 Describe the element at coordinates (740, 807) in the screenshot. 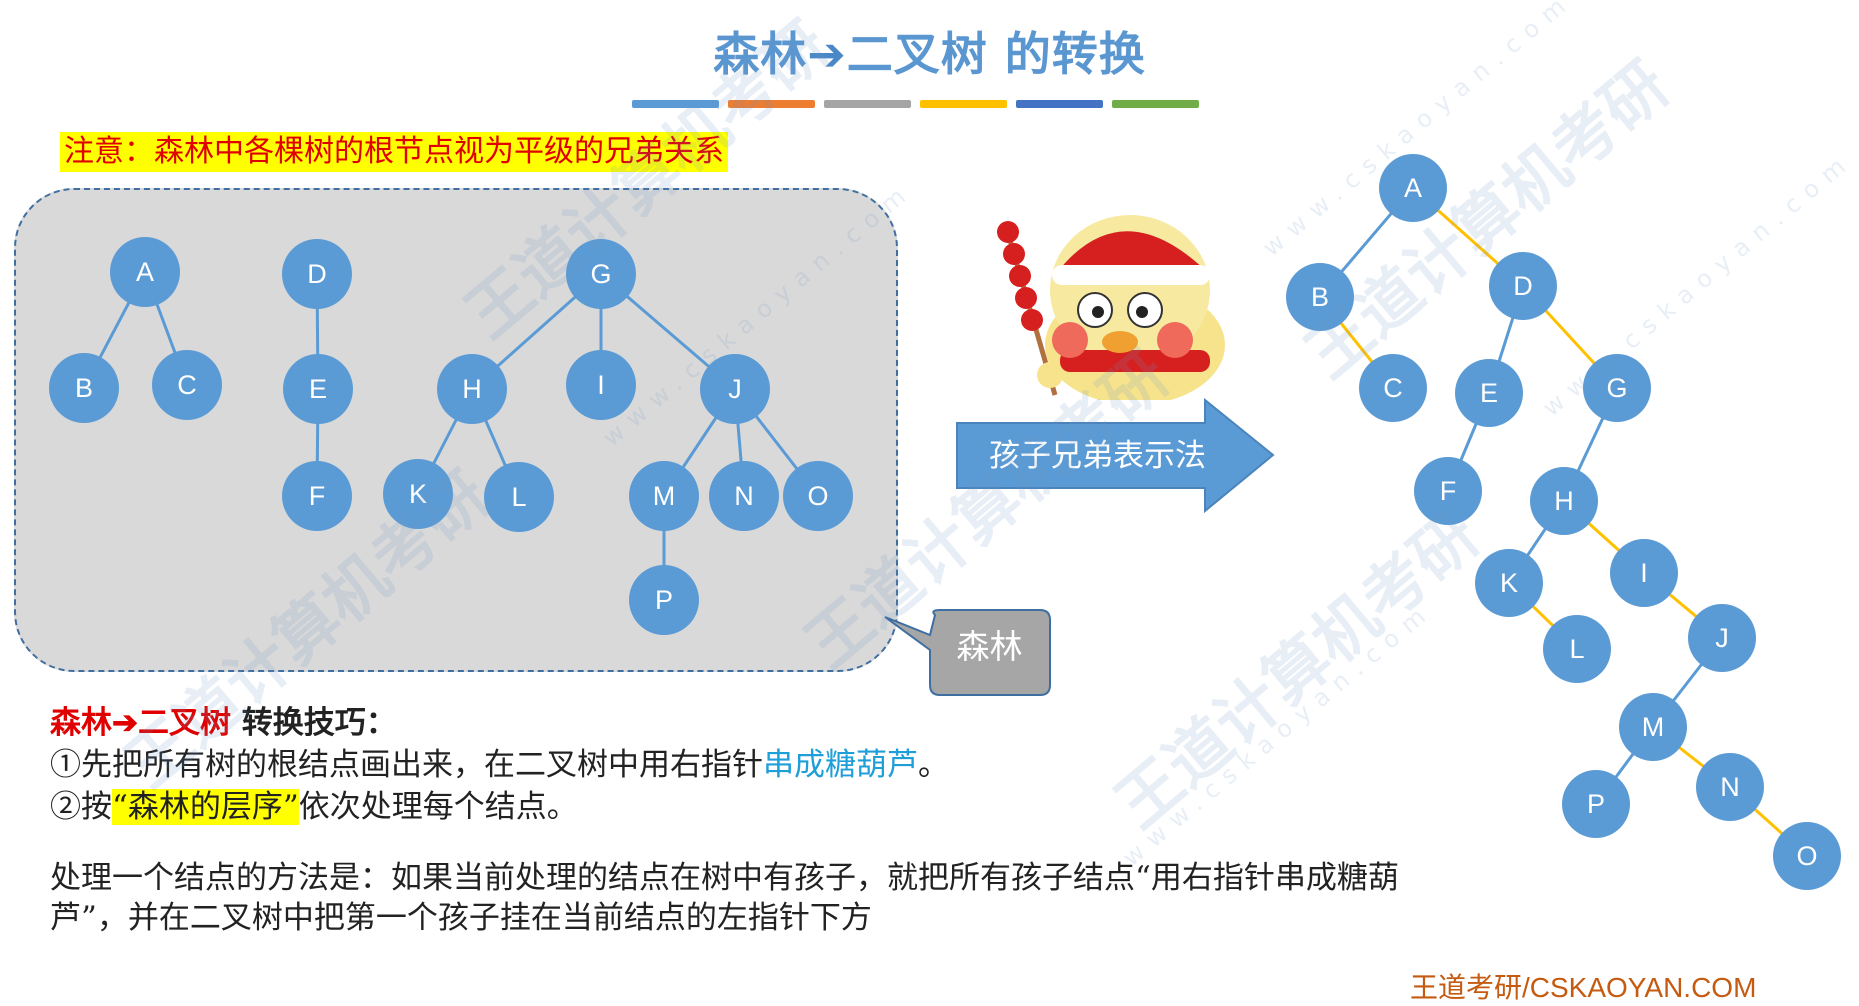

I see `tips-step-2: ②按“森林的层序”依次处理每个结点。` at that location.